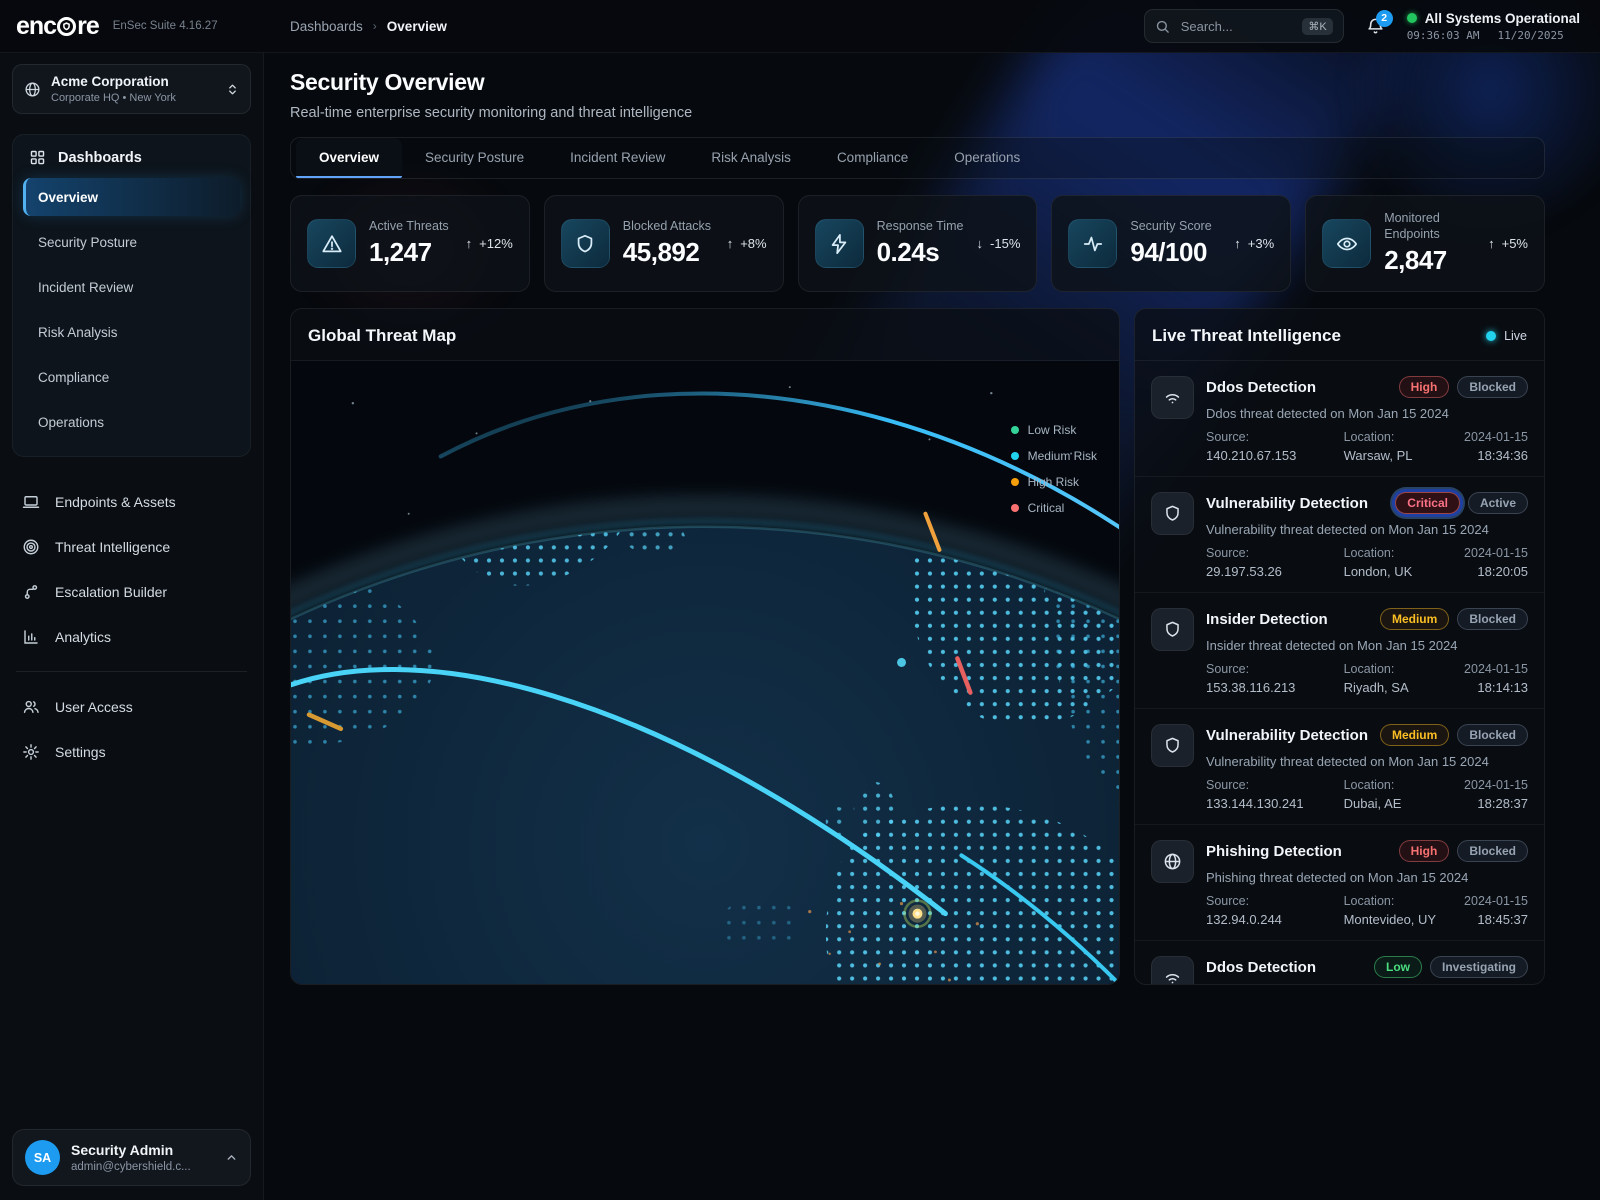 The width and height of the screenshot is (1600, 1200). Describe the element at coordinates (1347, 243) in the screenshot. I see `eye-icon` at that location.